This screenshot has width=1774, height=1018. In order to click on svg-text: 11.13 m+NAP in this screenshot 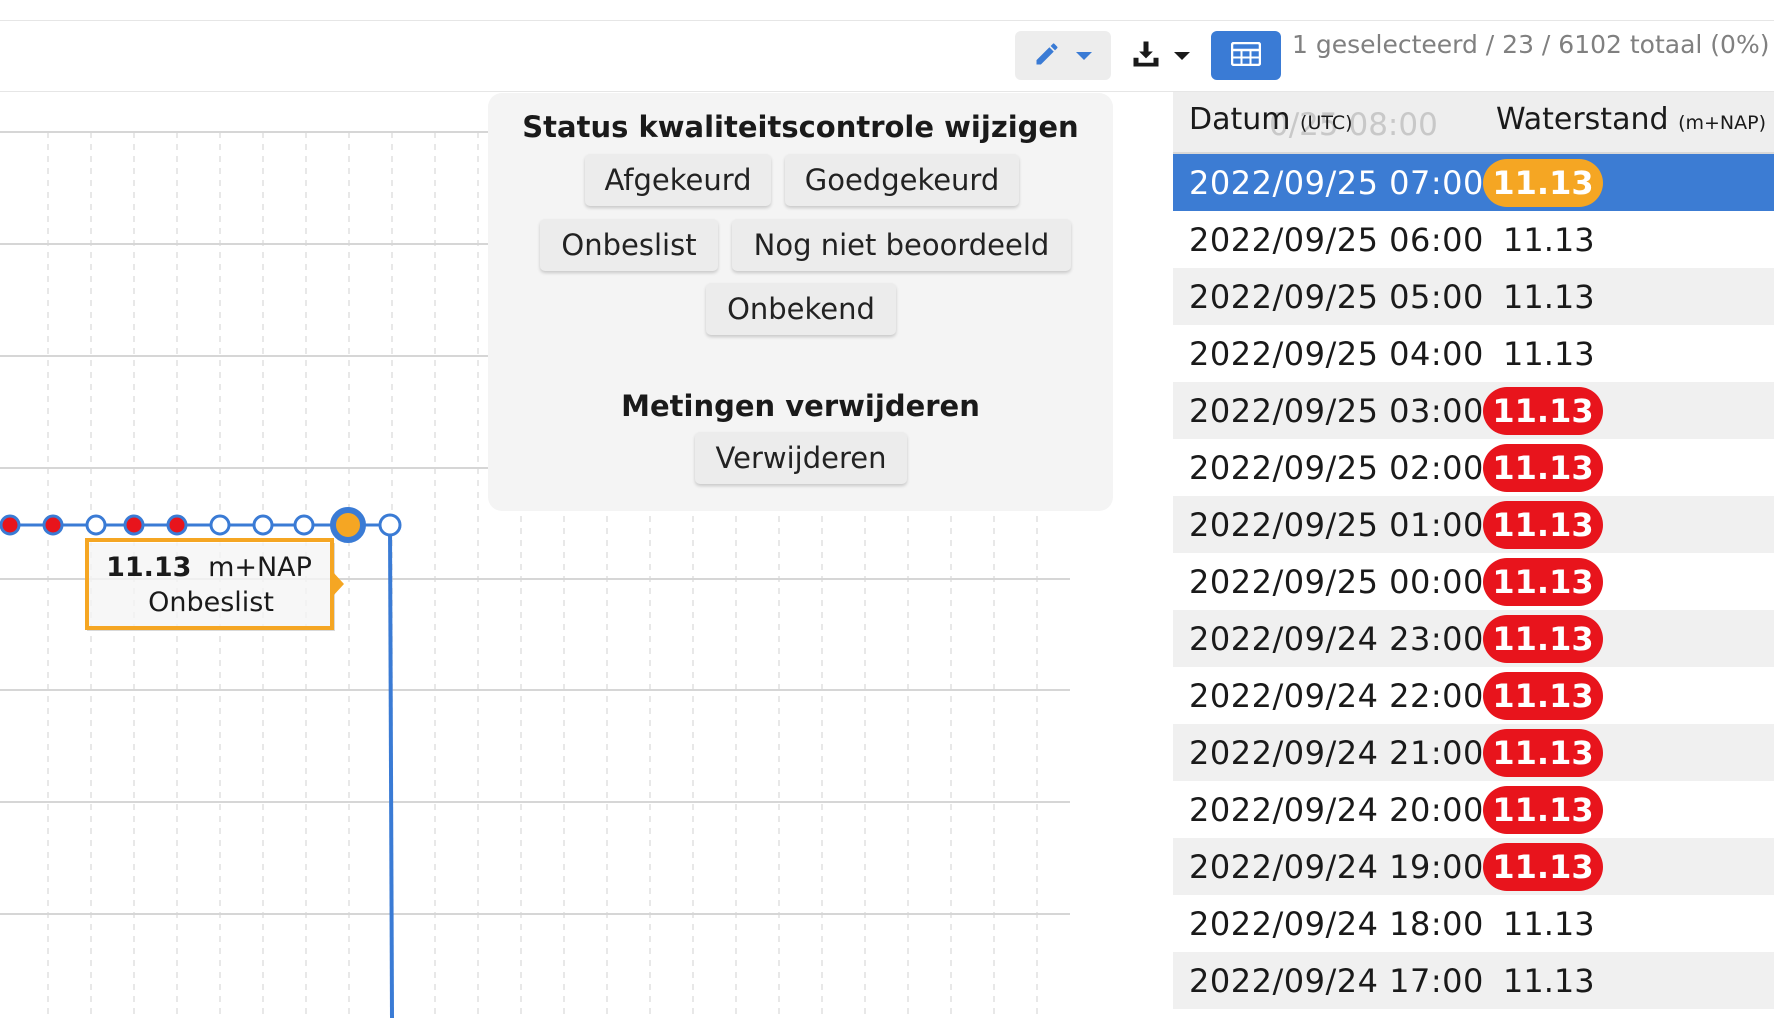, I will do `click(209, 567)`.